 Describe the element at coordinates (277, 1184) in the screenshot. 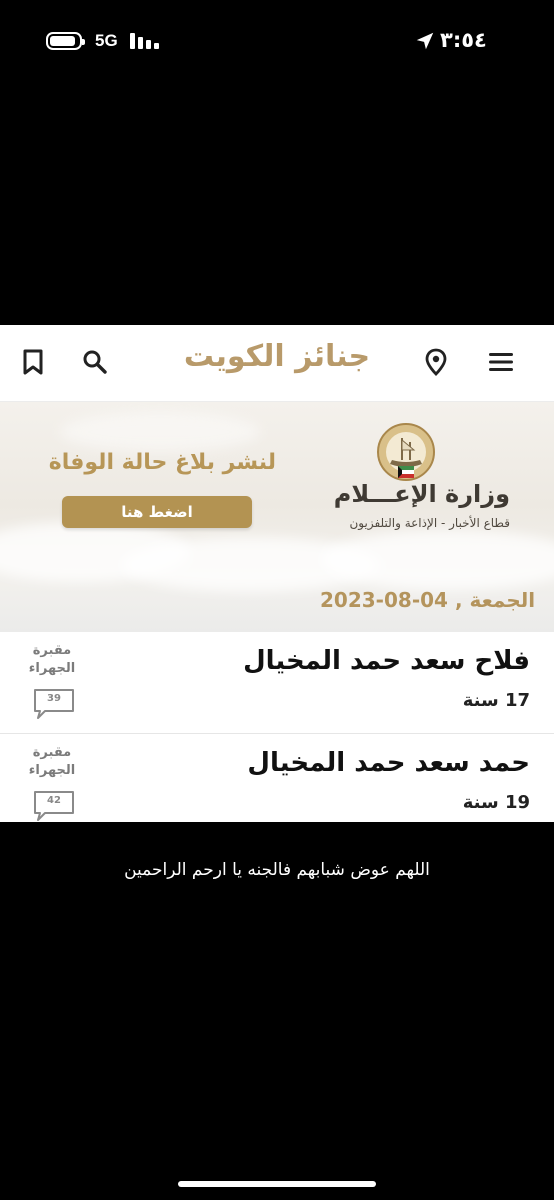

I see `home-indicator` at that location.